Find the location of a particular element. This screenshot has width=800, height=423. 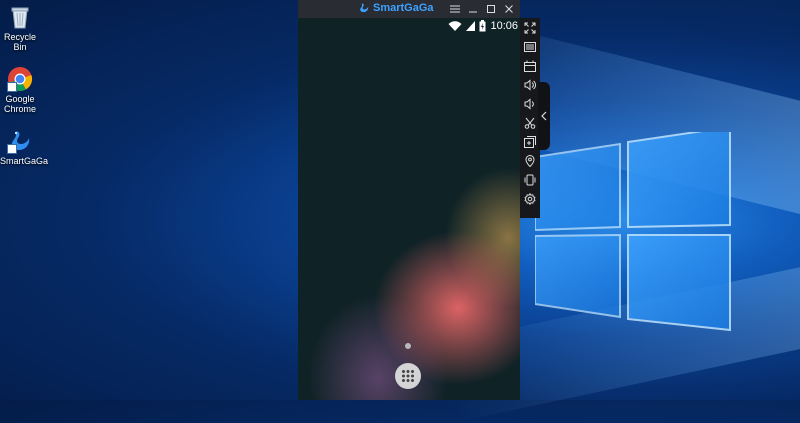

settings-icon is located at coordinates (530, 199).